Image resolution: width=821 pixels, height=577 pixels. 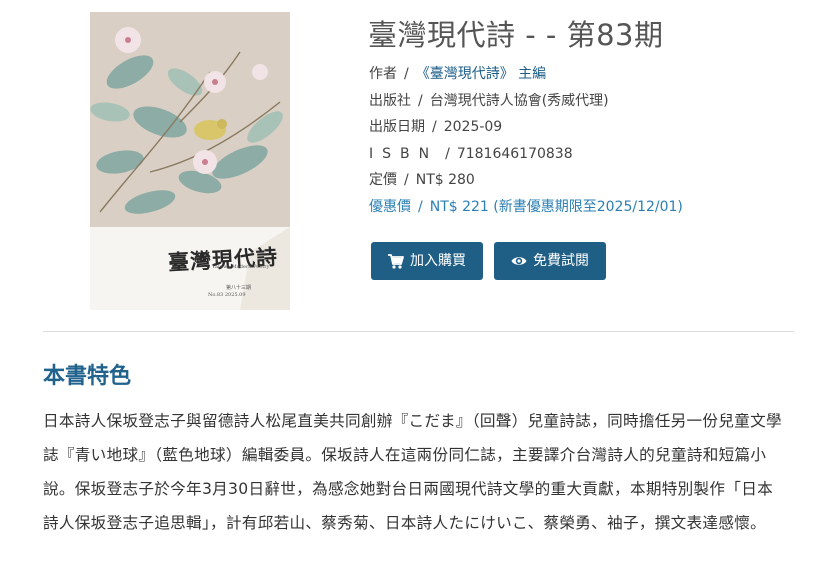 What do you see at coordinates (396, 261) in the screenshot?
I see `cart-icon` at bounding box center [396, 261].